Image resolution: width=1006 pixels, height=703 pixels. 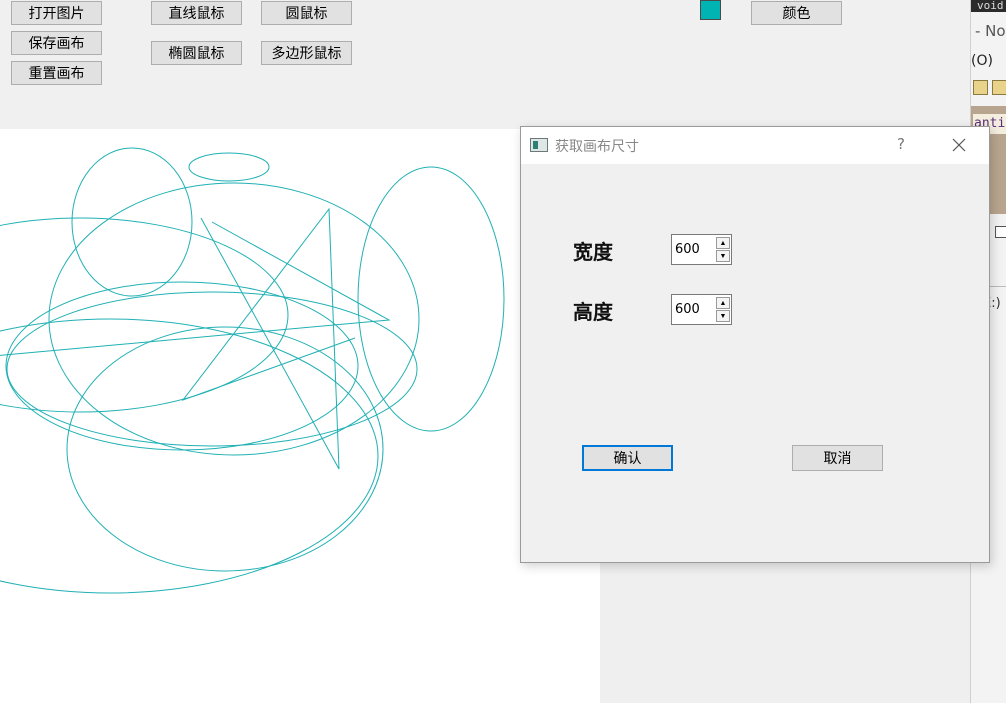 I want to click on app-icon, so click(x=539, y=145).